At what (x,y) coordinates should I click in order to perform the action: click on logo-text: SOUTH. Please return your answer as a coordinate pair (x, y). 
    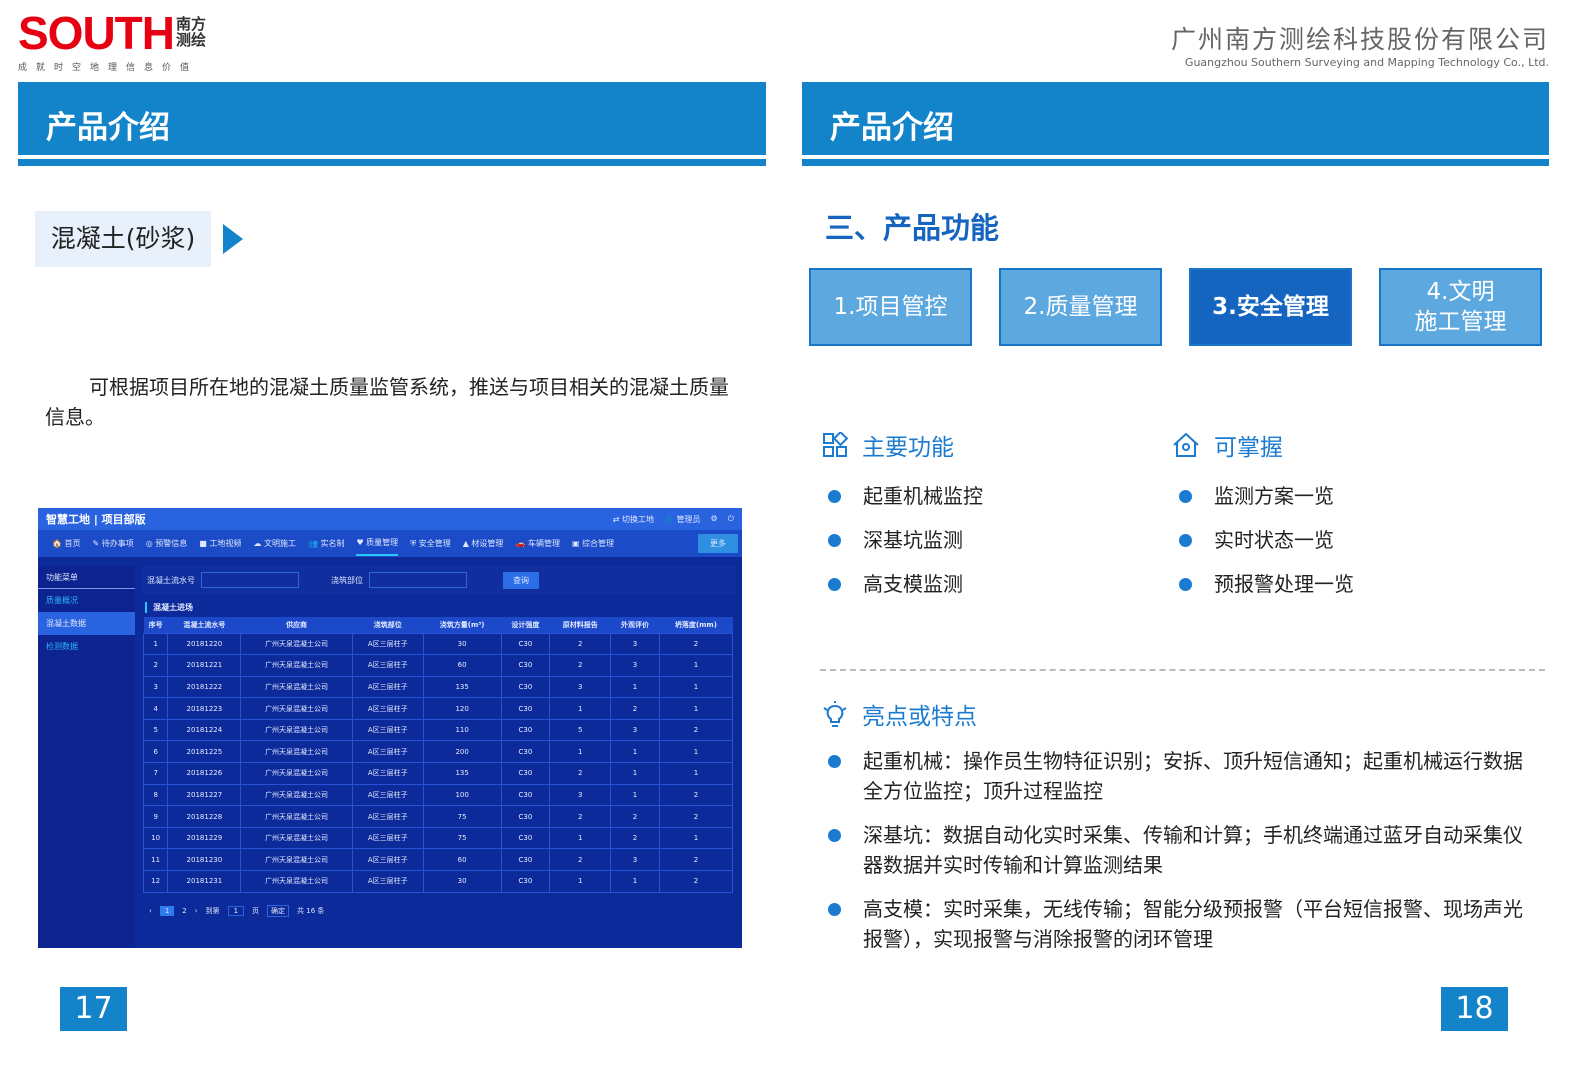
    Looking at the image, I should click on (96, 33).